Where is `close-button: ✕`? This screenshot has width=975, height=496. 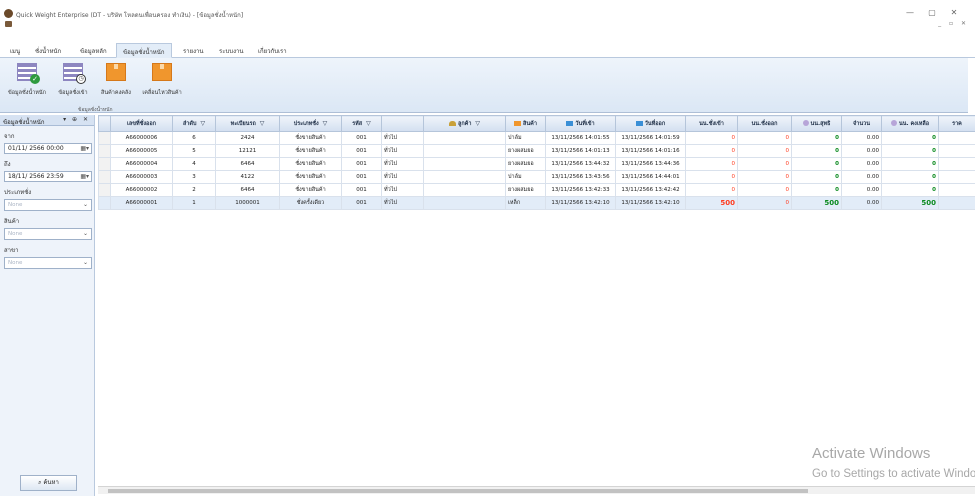
close-button: ✕ is located at coordinates (954, 12).